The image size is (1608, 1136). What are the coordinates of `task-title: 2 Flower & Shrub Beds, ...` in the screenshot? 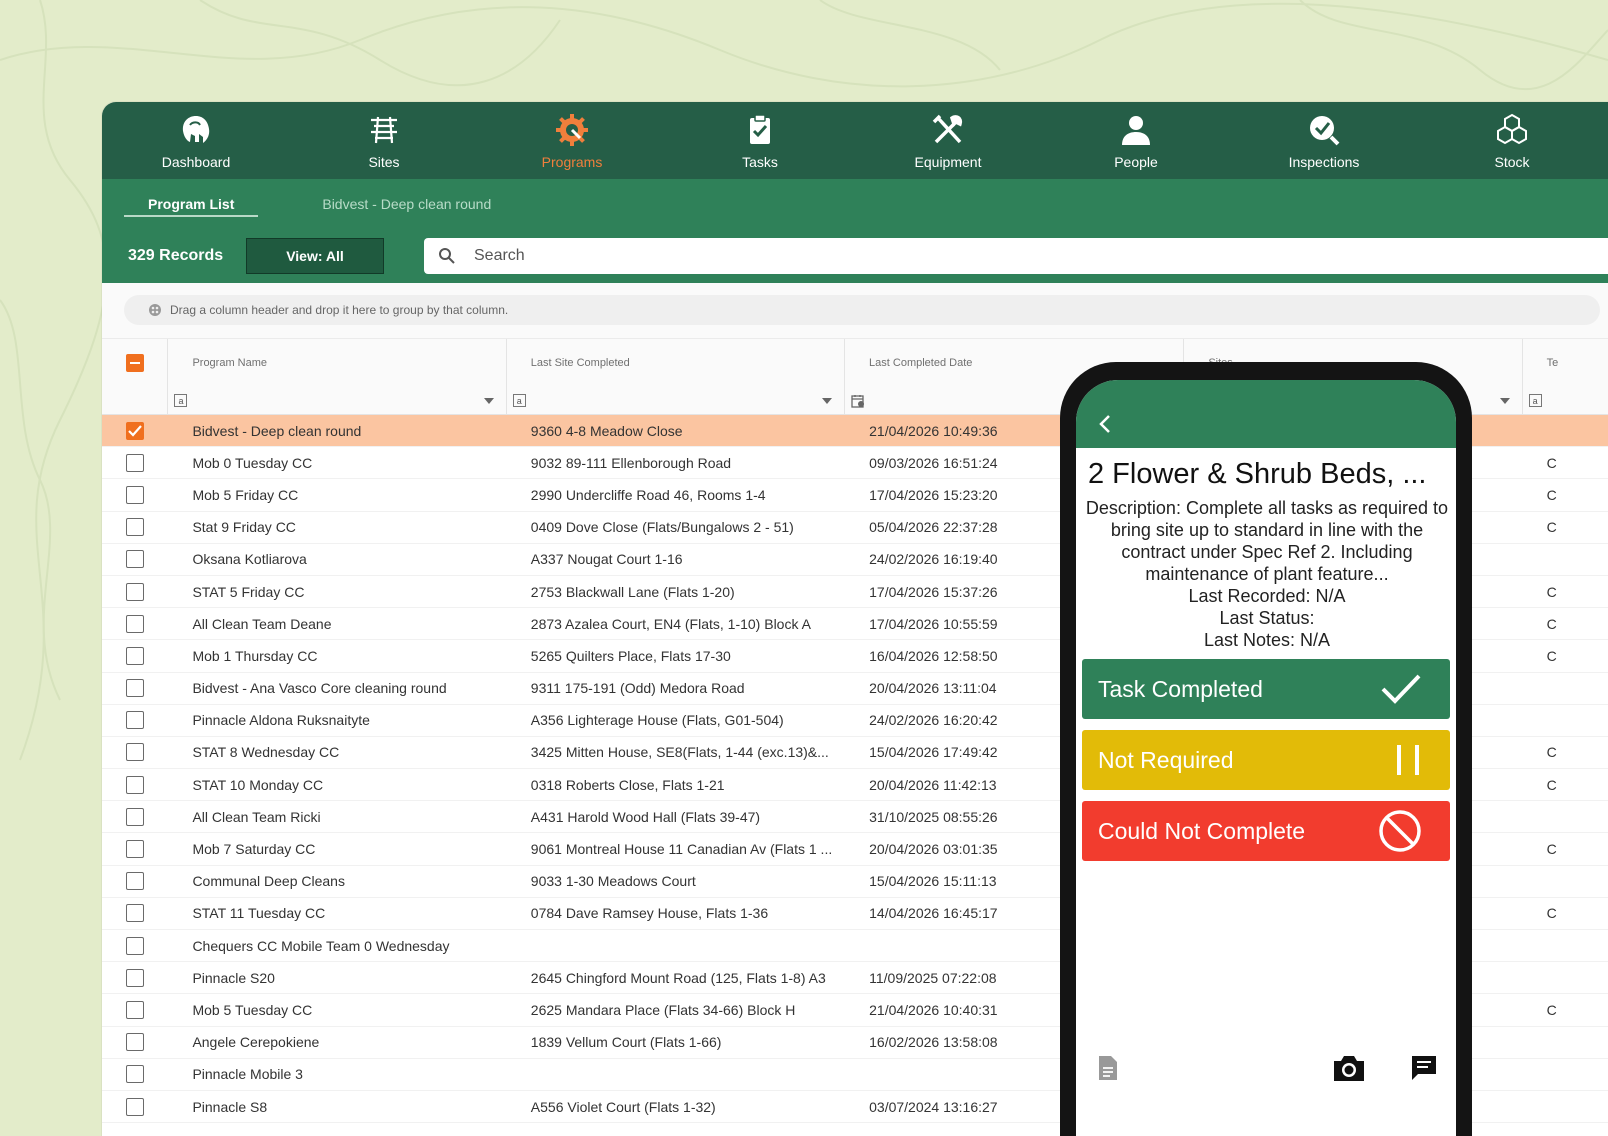 It's located at (1257, 474).